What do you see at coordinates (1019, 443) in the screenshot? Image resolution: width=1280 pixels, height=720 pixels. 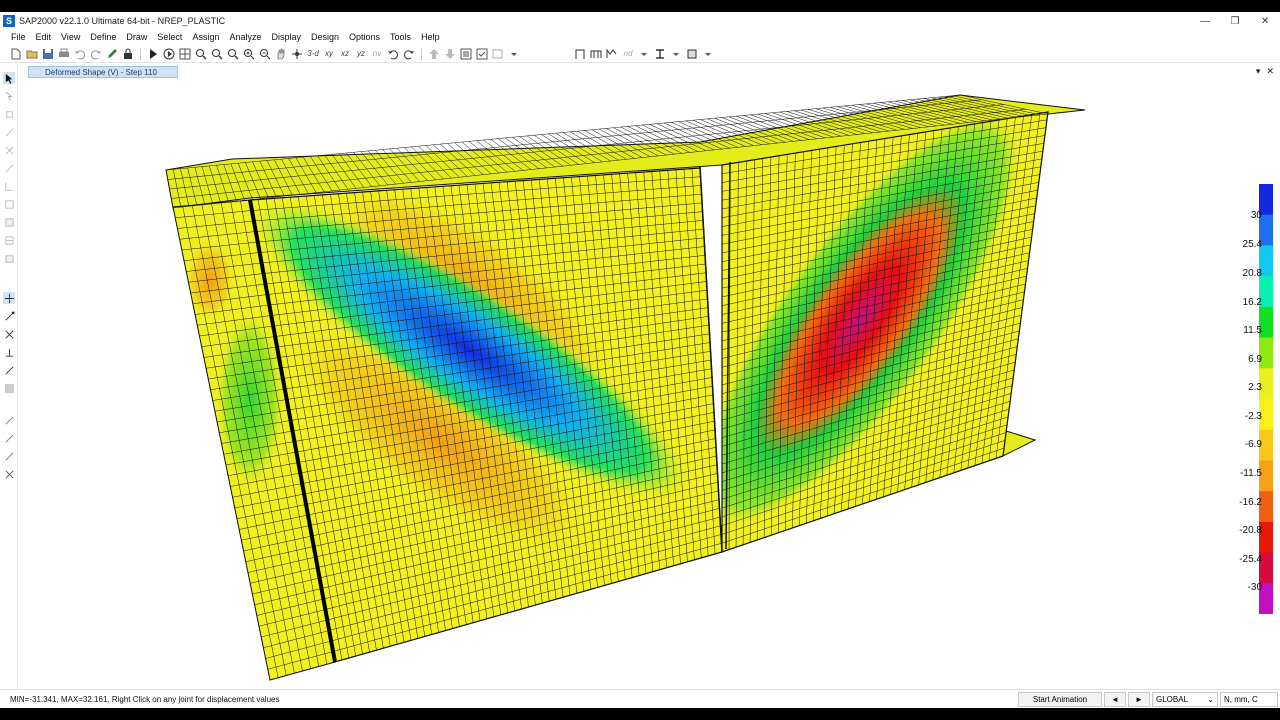 I see `bottom-flange` at bounding box center [1019, 443].